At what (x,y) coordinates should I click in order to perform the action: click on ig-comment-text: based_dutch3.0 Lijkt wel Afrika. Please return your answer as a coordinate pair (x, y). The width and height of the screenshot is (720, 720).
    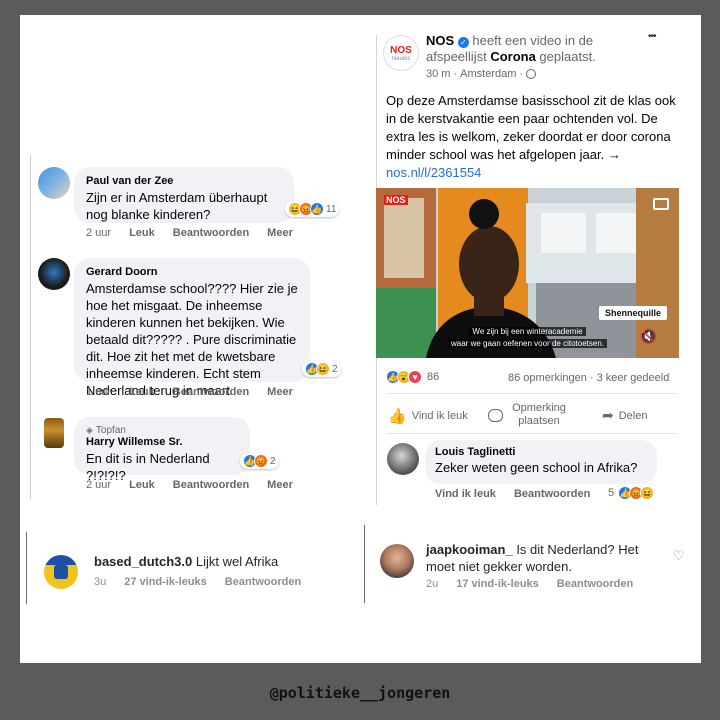
    Looking at the image, I should click on (224, 562).